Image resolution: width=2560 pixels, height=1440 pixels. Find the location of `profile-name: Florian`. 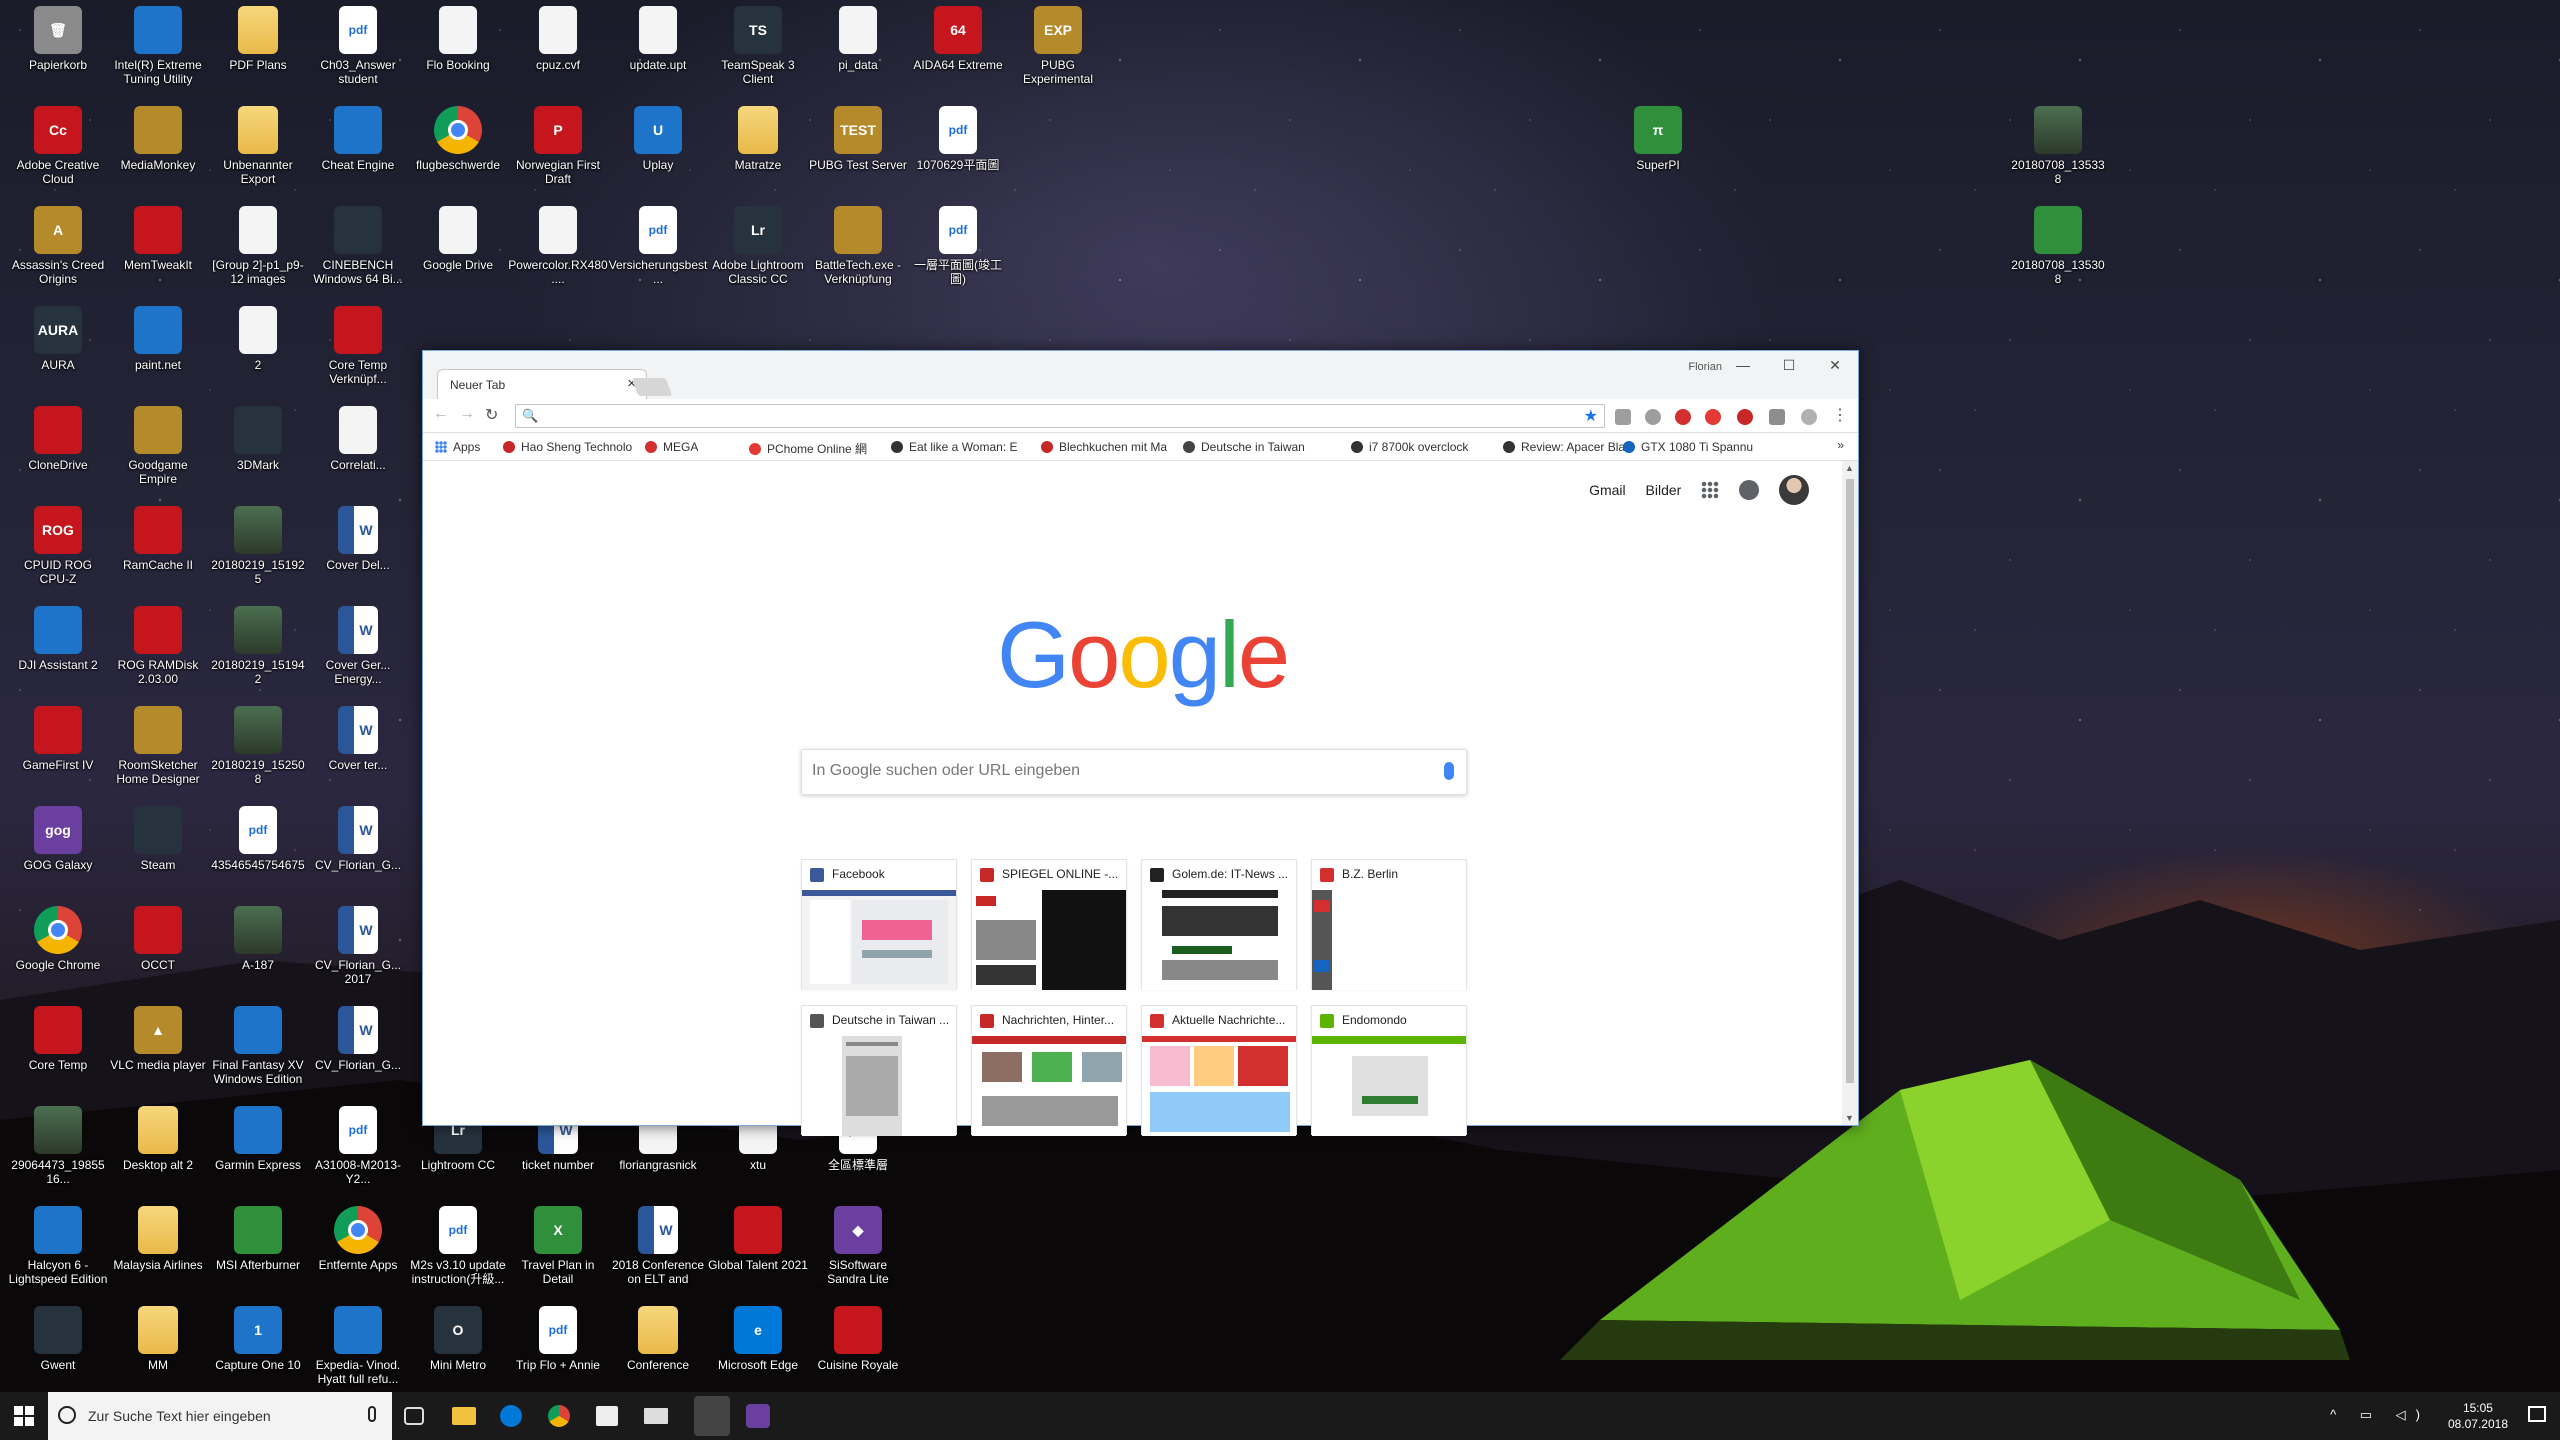

profile-name: Florian is located at coordinates (1705, 367).